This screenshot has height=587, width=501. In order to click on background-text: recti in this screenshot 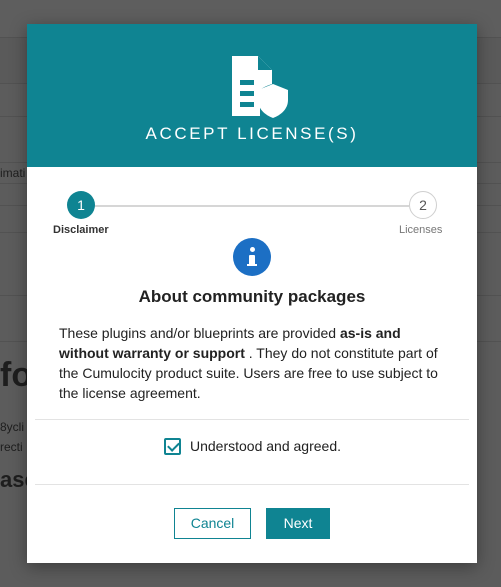, I will do `click(11, 447)`.